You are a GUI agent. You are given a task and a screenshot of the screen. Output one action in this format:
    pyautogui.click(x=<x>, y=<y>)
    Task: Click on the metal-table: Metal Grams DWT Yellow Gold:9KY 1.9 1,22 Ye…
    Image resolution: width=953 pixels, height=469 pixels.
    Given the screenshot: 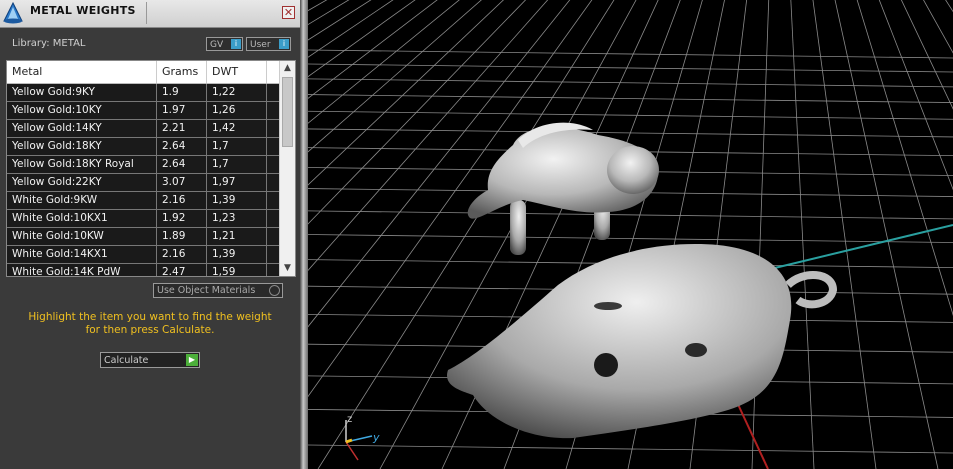 What is the action you would take?
    pyautogui.click(x=151, y=168)
    